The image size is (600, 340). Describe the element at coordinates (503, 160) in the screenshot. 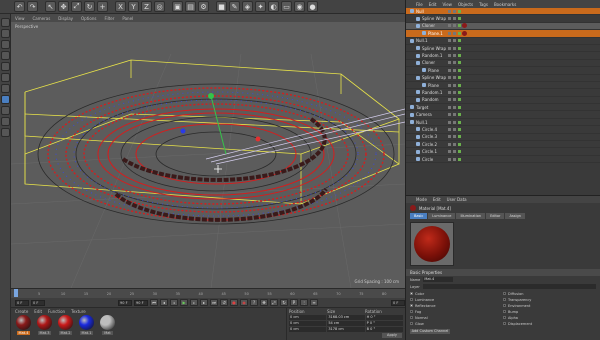

I see `object-row: Circle` at that location.